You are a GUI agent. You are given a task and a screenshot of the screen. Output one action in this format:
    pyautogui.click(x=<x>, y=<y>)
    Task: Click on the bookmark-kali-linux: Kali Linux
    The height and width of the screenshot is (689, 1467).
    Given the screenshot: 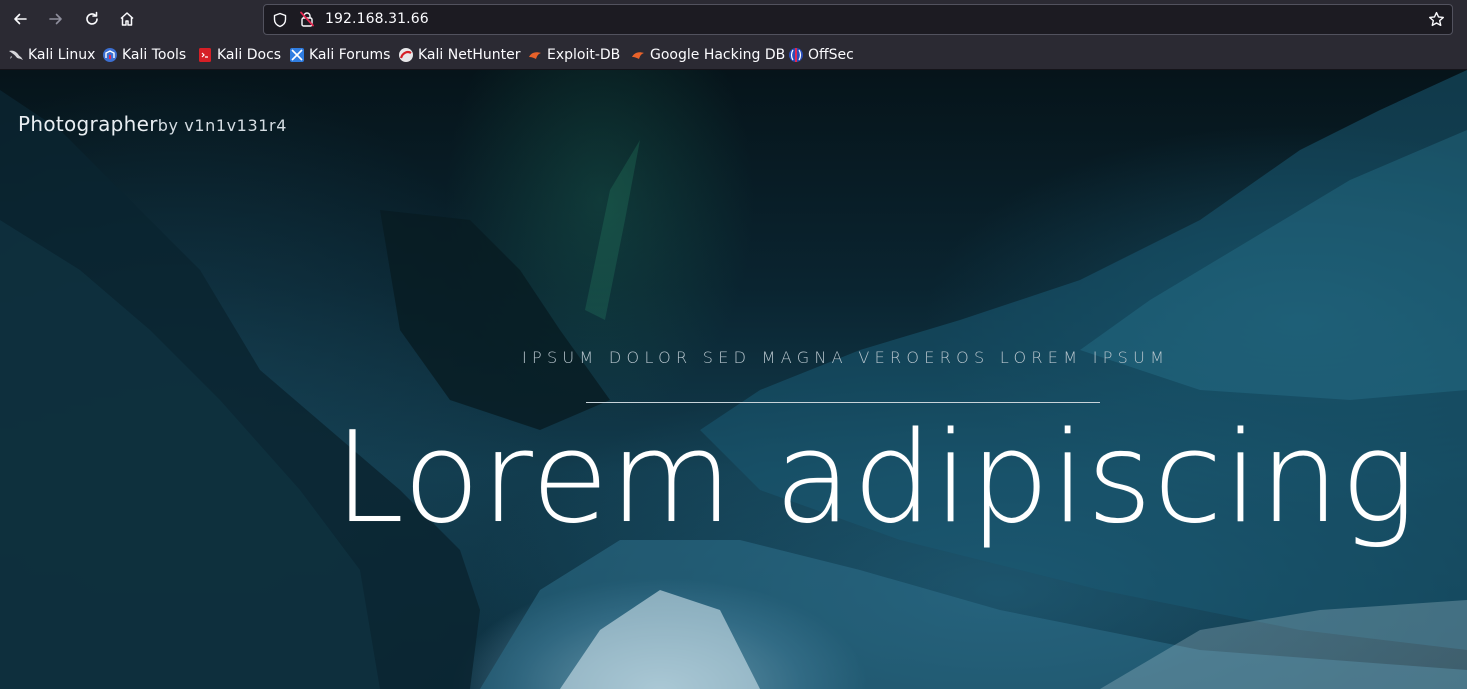 What is the action you would take?
    pyautogui.click(x=51, y=54)
    